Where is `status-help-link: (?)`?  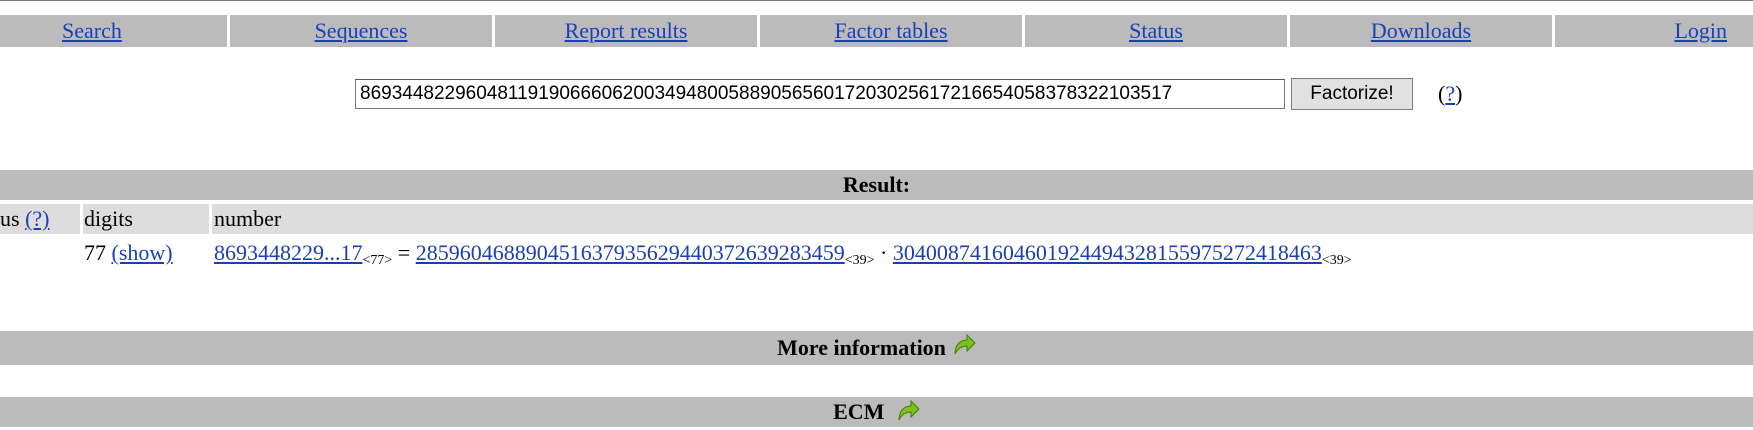
status-help-link: (?) is located at coordinates (37, 218).